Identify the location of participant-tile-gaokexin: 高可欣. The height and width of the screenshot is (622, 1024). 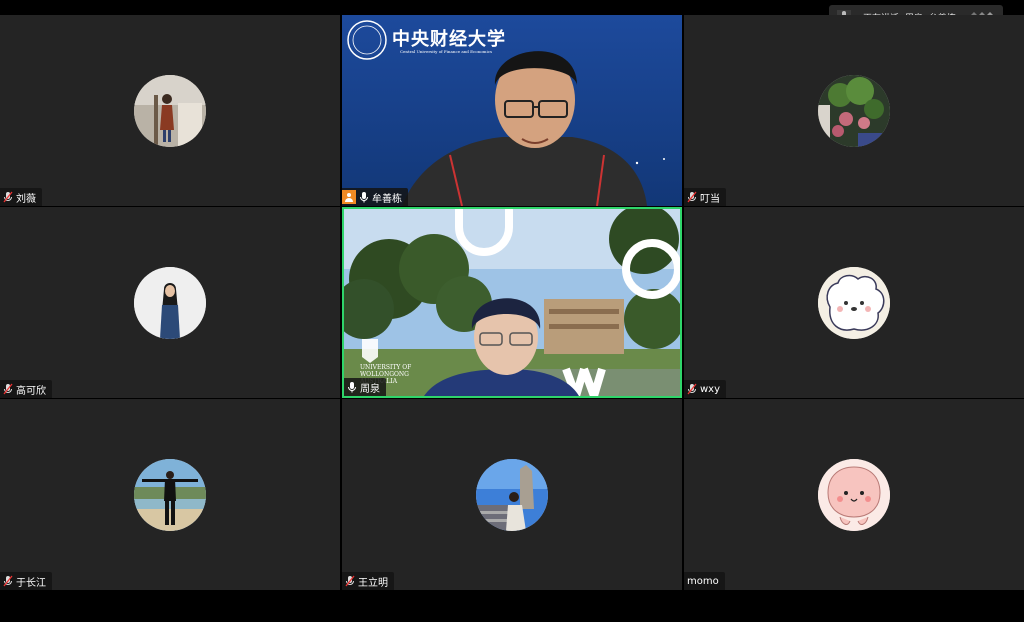
(170, 302).